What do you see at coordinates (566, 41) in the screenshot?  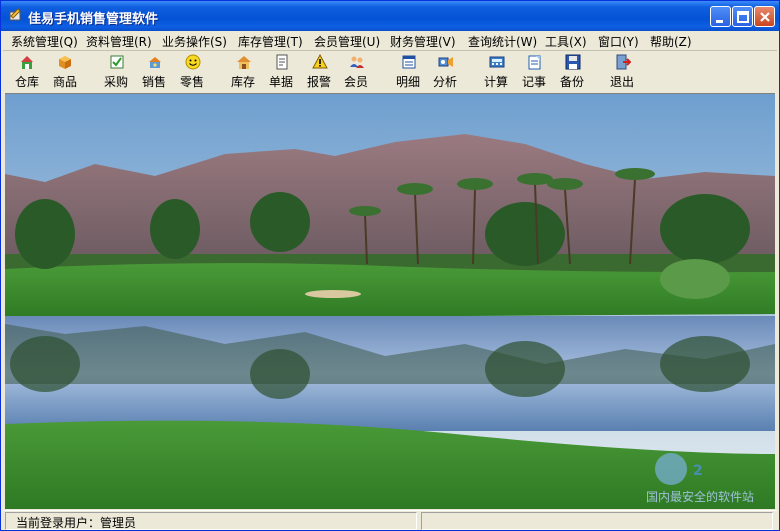 I see `menu-tools: 工具(X)` at bounding box center [566, 41].